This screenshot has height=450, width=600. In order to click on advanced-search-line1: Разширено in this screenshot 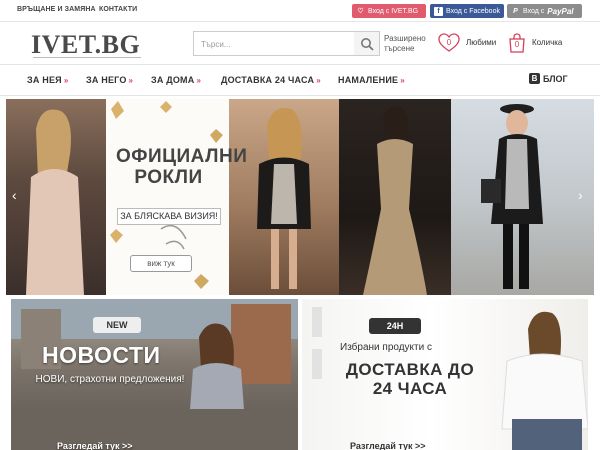, I will do `click(405, 38)`.